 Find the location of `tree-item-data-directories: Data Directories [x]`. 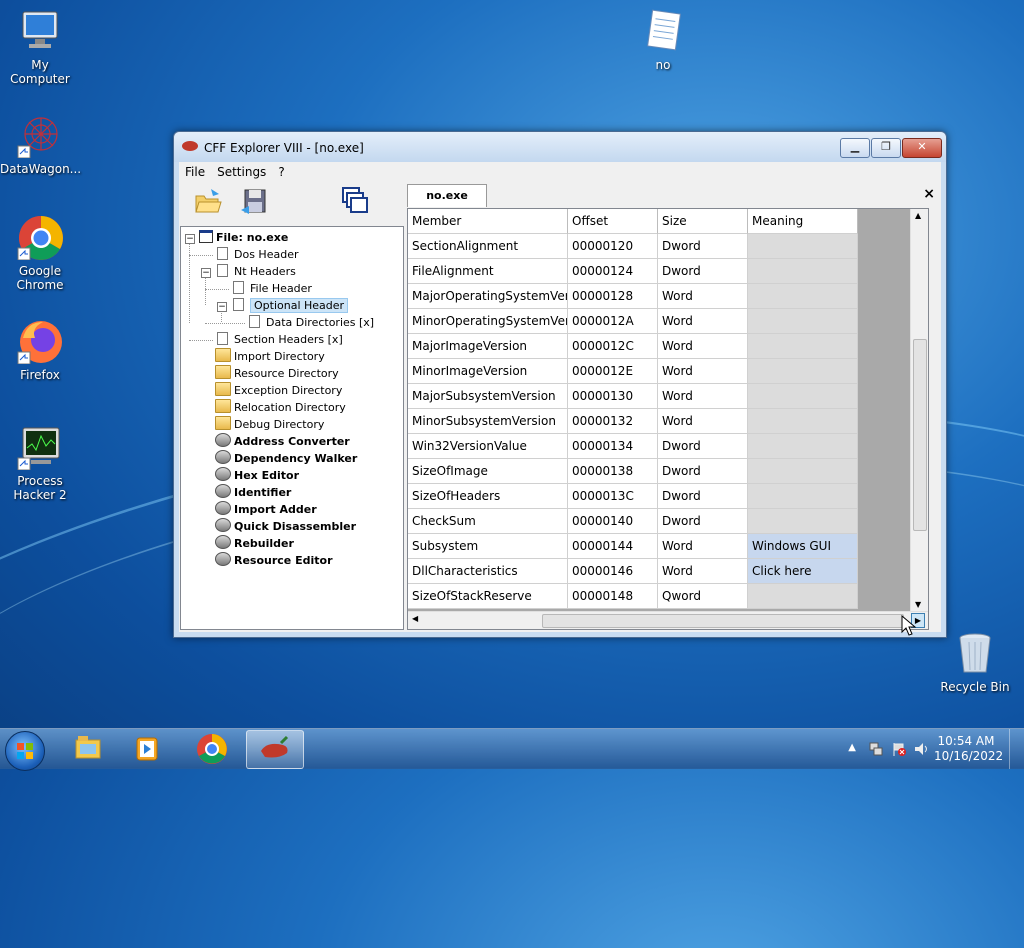

tree-item-data-directories: Data Directories [x] is located at coordinates (310, 322).